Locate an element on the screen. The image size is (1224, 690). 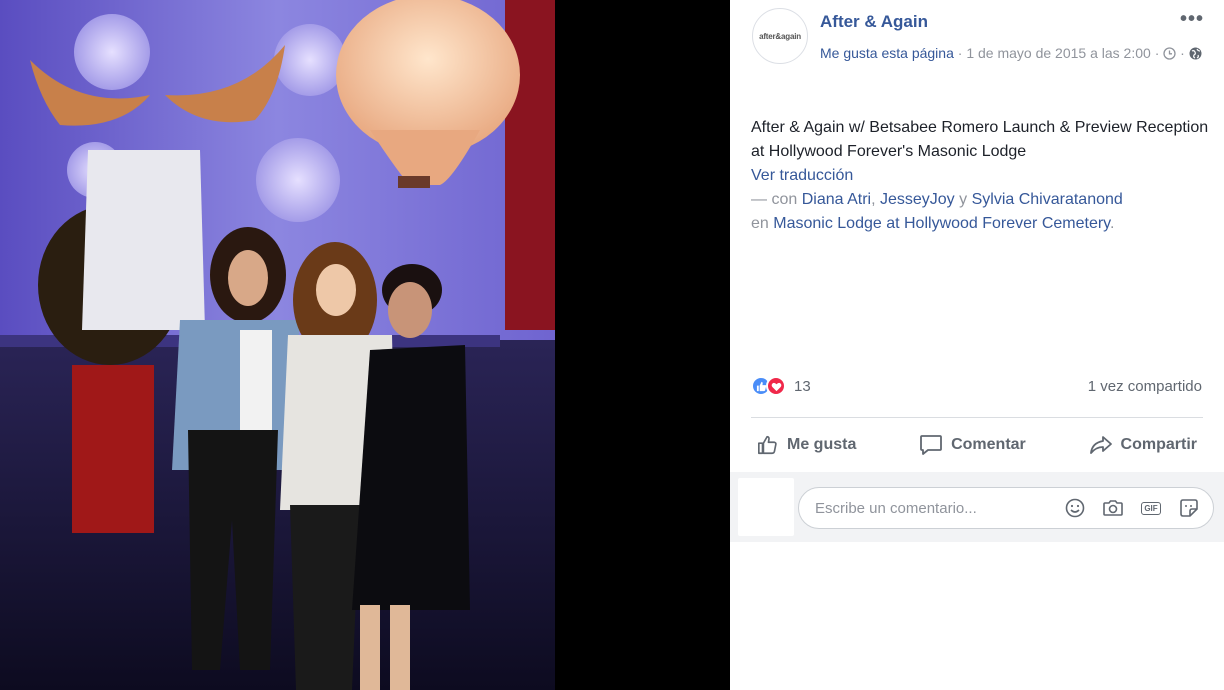
like-button: Me gusta is located at coordinates (806, 445).